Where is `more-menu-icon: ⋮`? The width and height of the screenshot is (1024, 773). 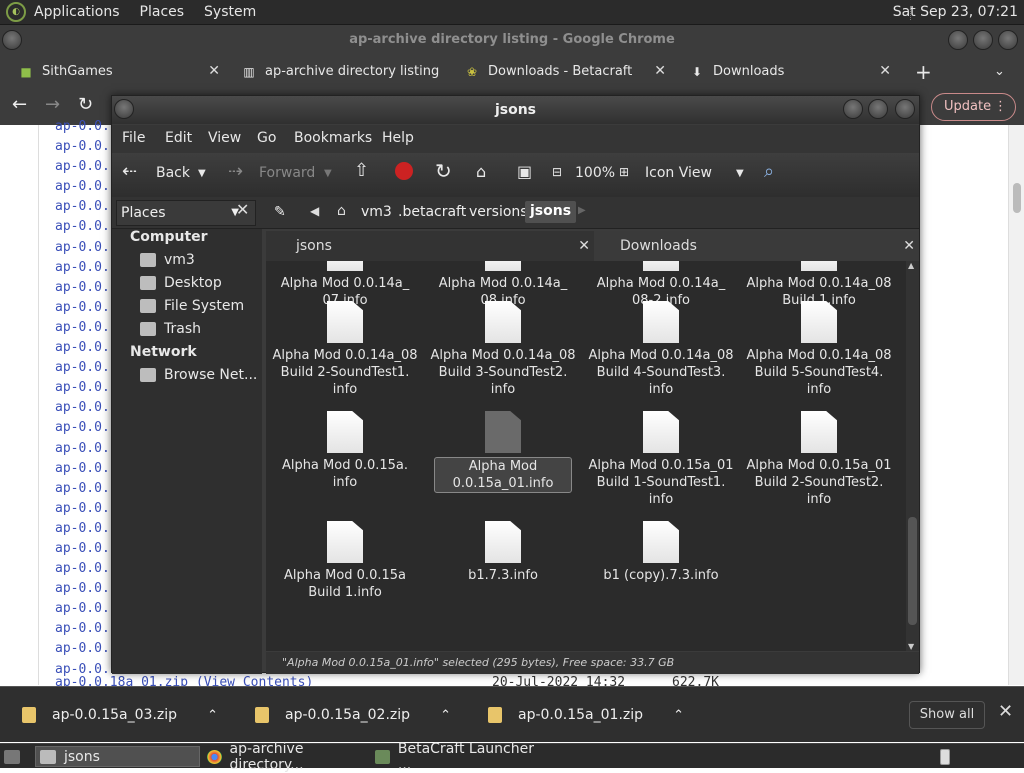 more-menu-icon: ⋮ is located at coordinates (1000, 107).